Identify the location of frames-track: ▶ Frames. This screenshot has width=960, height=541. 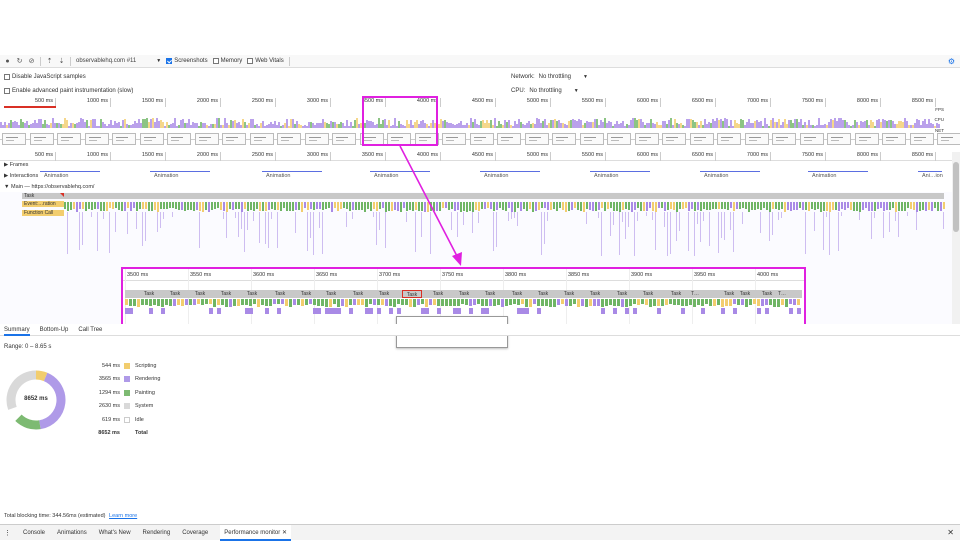
(16, 165).